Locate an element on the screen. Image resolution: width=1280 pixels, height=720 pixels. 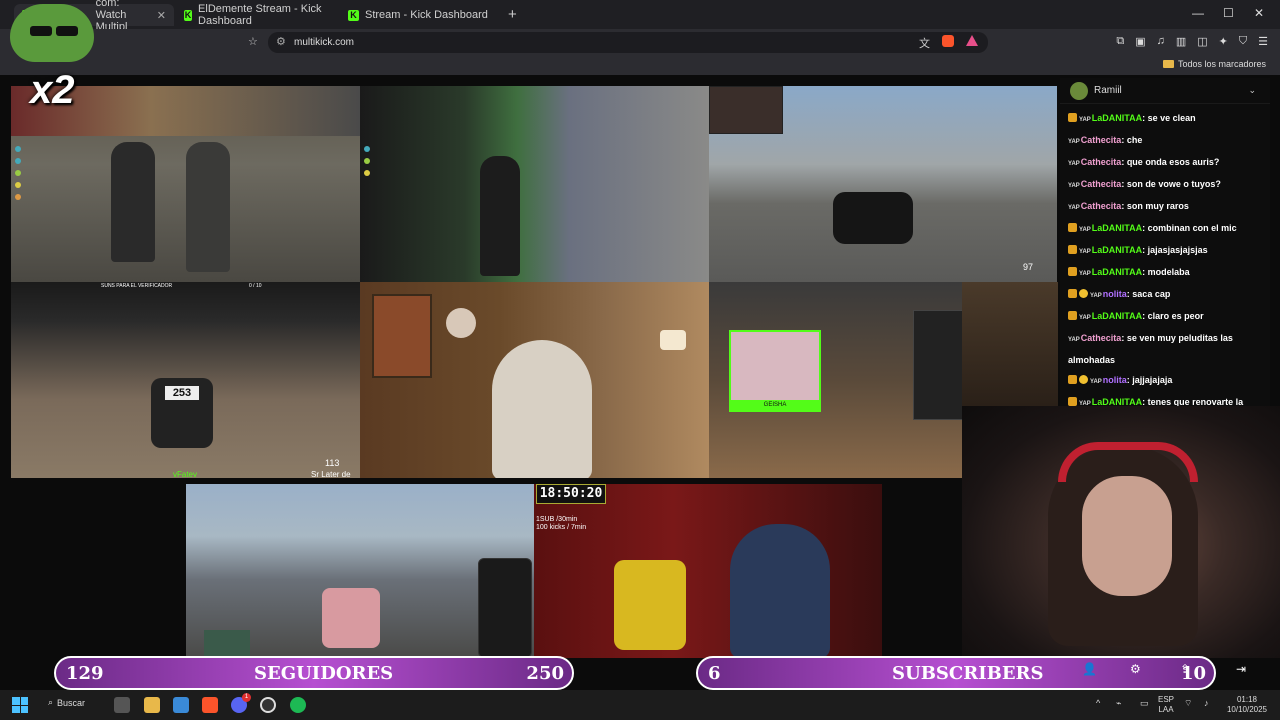
new-tab-button: + is located at coordinates (512, 14).